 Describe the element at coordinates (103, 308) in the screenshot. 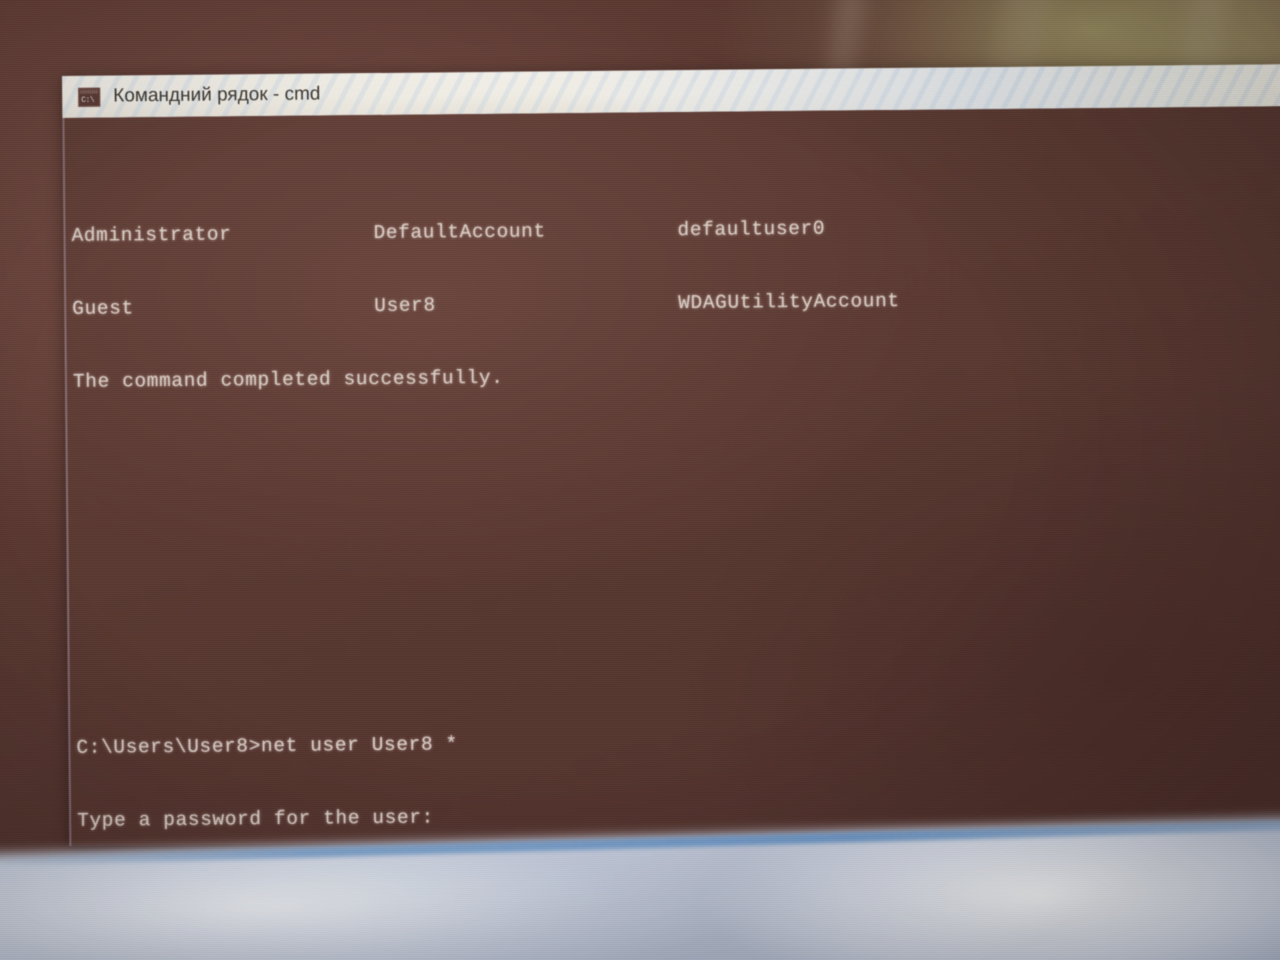

I see `user-name: Guest` at that location.